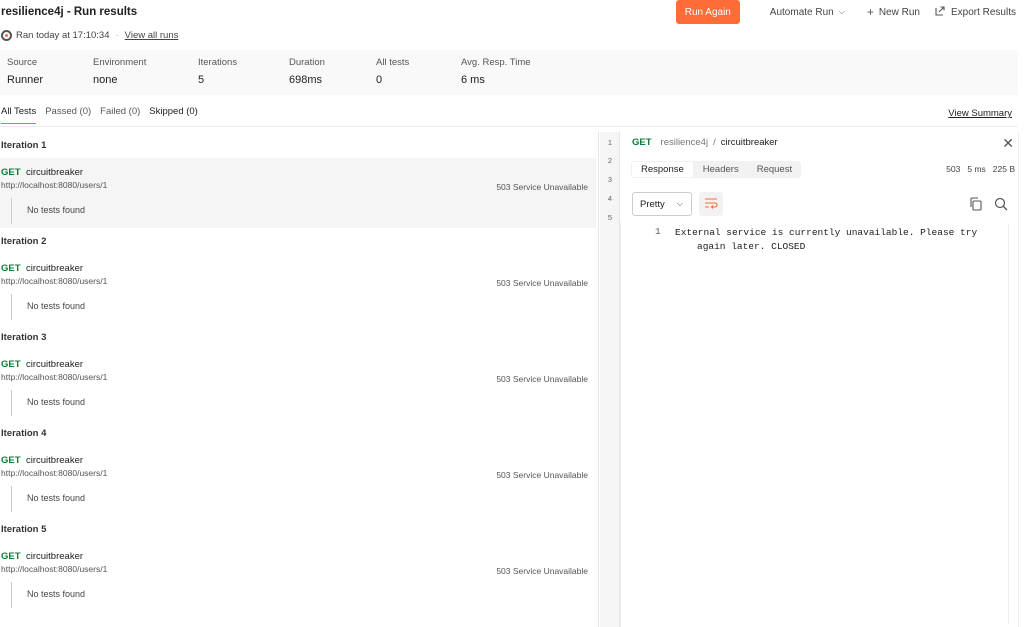  I want to click on run-again-button: Run Again, so click(707, 12).